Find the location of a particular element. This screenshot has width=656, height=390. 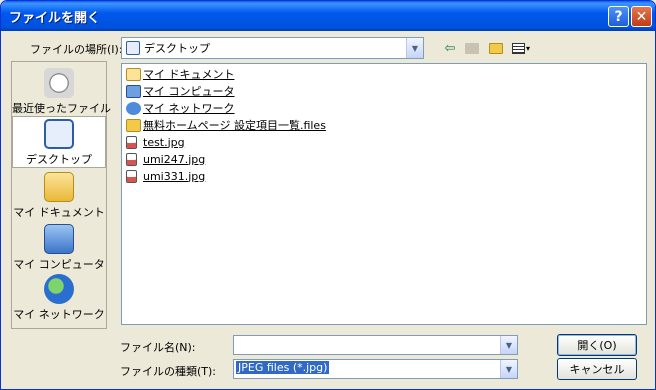

list-item: マイ ネットワーク is located at coordinates (180, 108).